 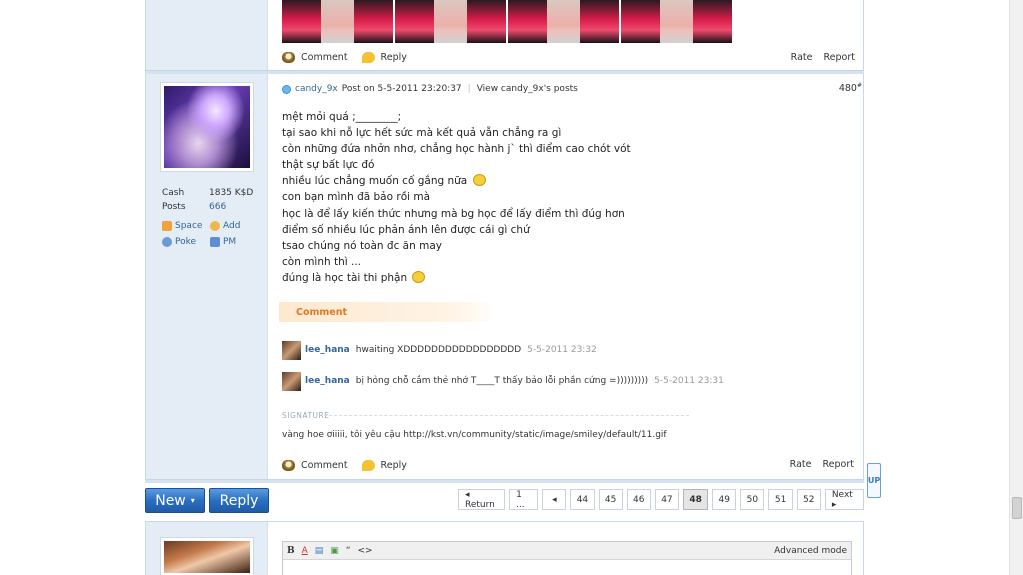 What do you see at coordinates (288, 465) in the screenshot?
I see `comment-icon` at bounding box center [288, 465].